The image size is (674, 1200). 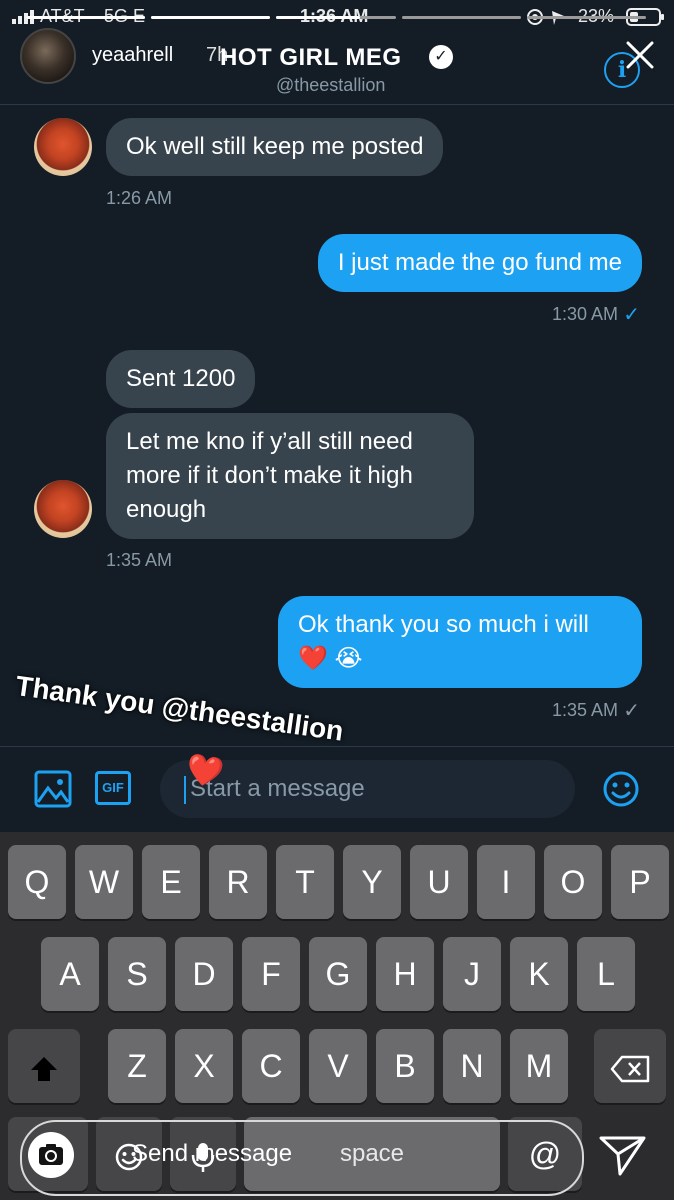 I want to click on key-q: Q, so click(x=37, y=882).